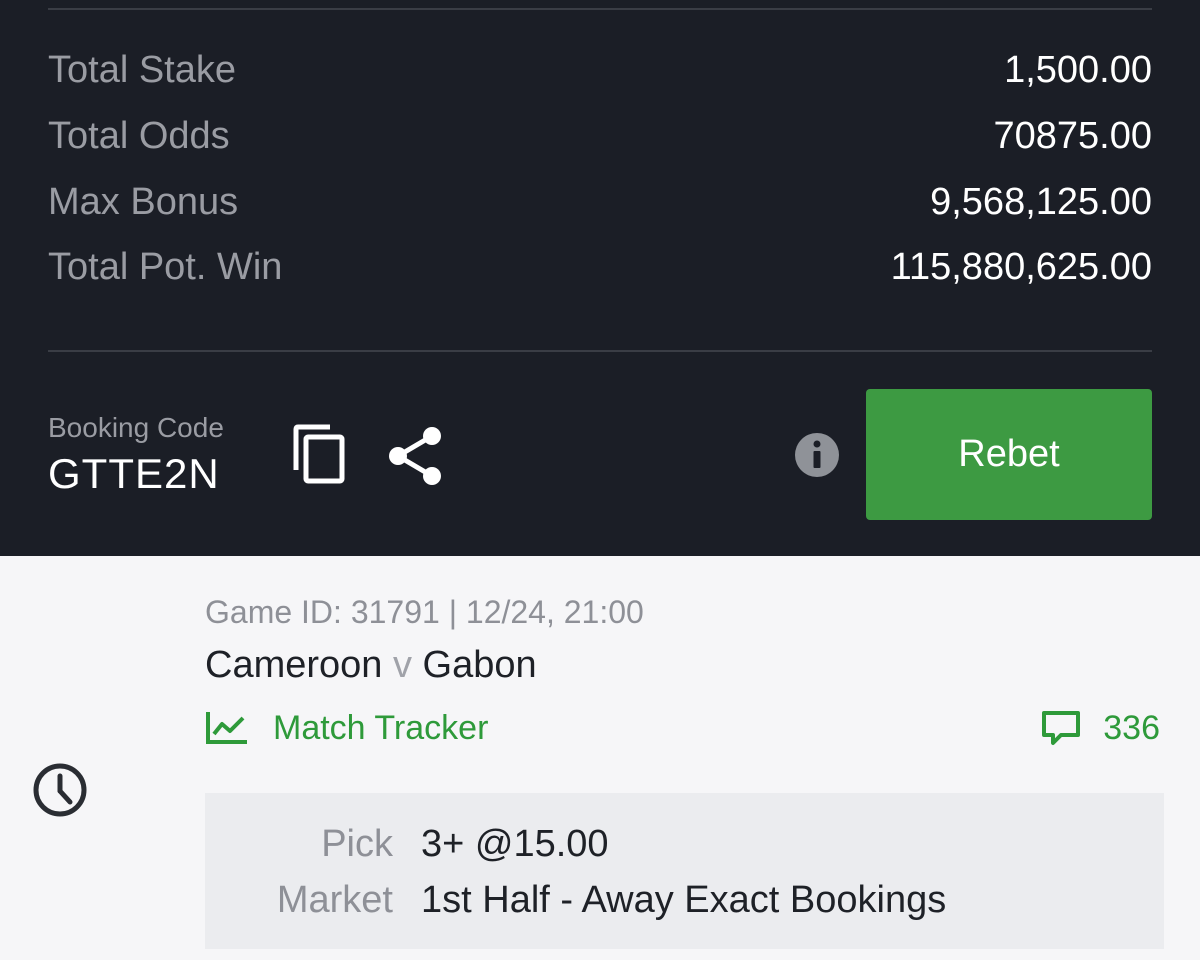 Image resolution: width=1200 pixels, height=960 pixels. I want to click on total-stake-row: Total Stake 1,500.00, so click(600, 70).